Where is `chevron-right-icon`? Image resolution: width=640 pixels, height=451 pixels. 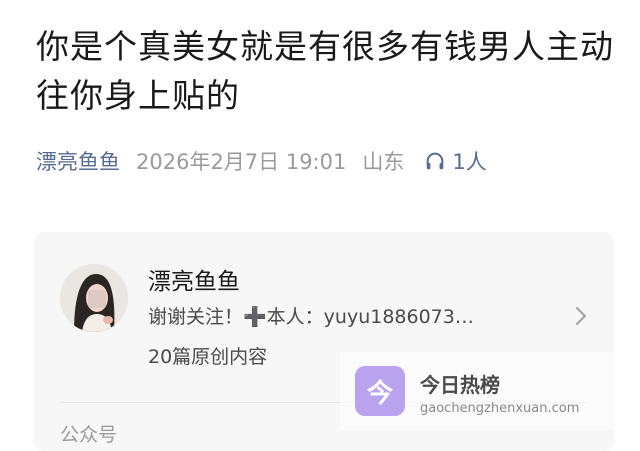 chevron-right-icon is located at coordinates (581, 316).